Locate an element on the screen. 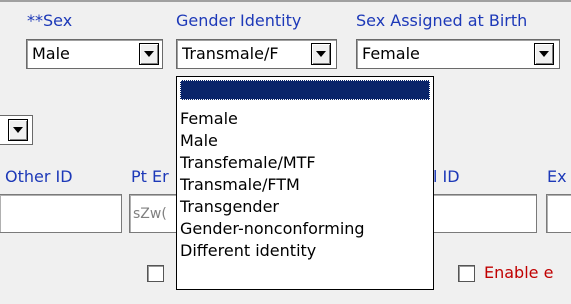  list-item-male: Male is located at coordinates (199, 141).